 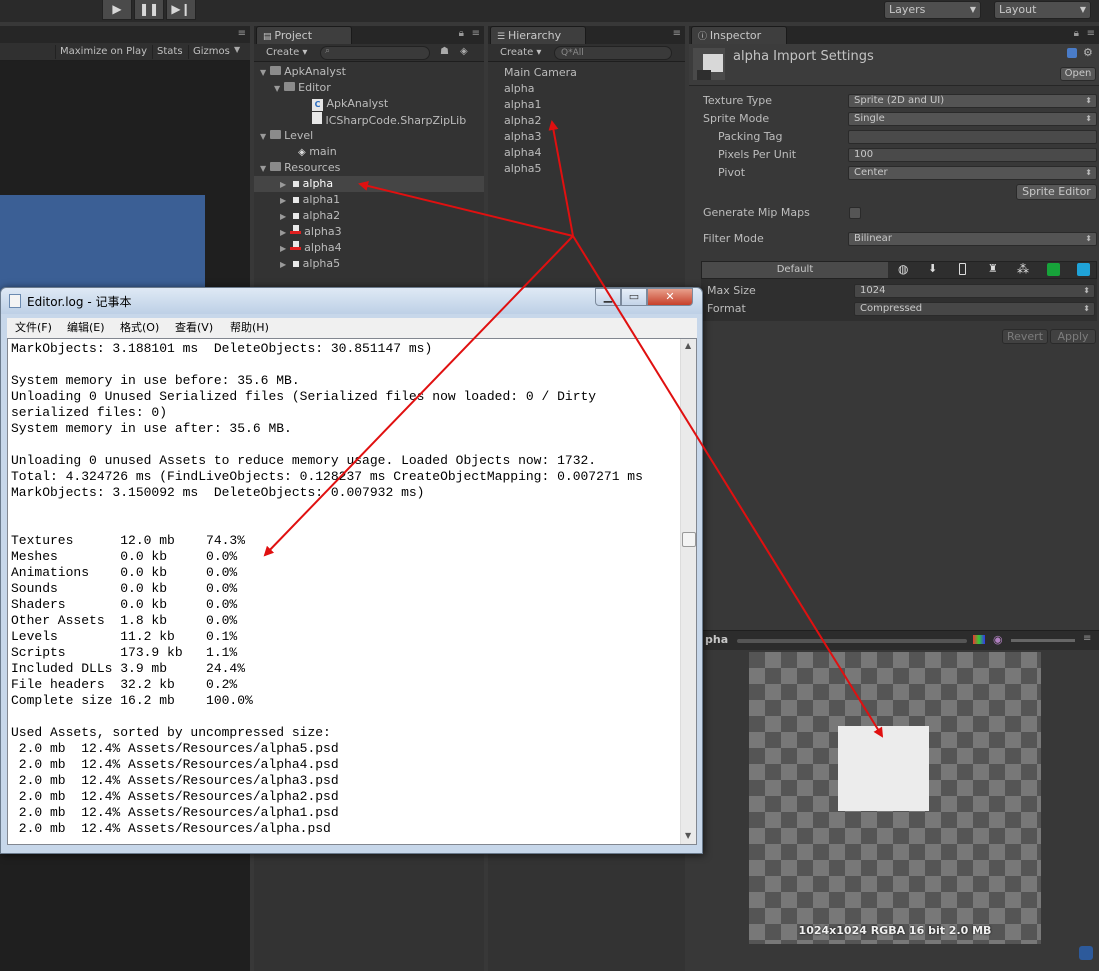 I want to click on arrow-to-hierarchy-alpha2, so click(x=561, y=178).